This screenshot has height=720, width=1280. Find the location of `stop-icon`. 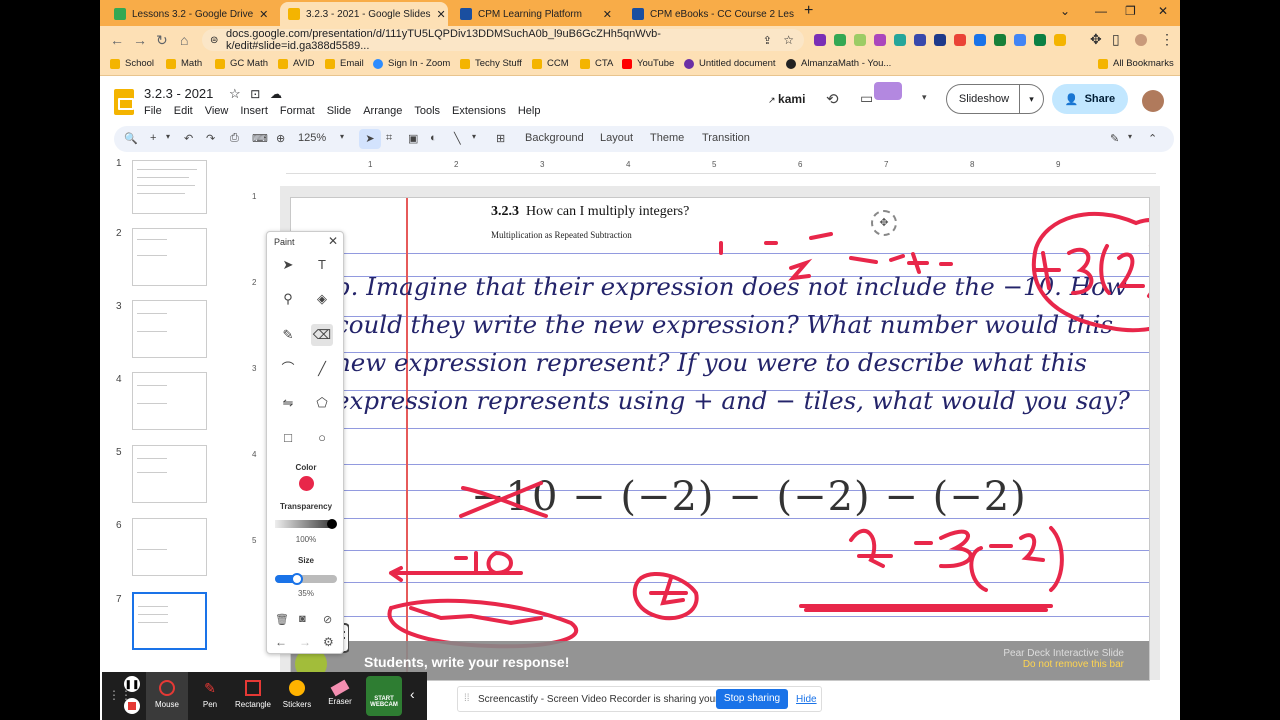

stop-icon is located at coordinates (132, 706).